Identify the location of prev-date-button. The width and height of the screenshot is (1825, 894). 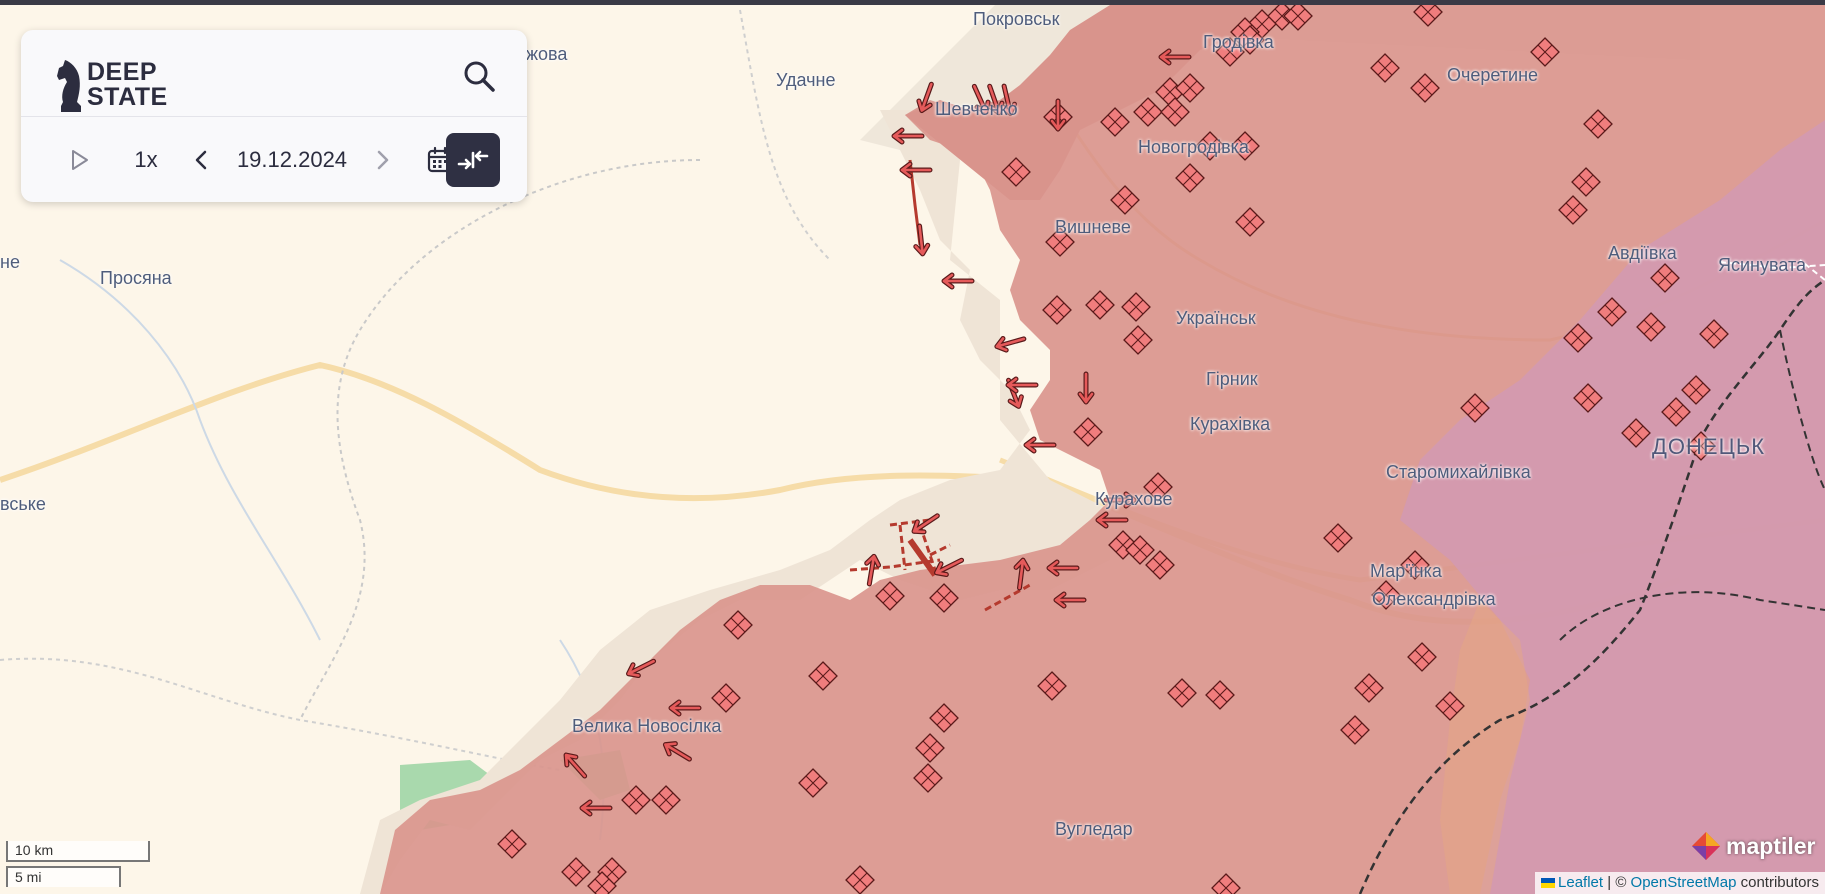
(201, 160).